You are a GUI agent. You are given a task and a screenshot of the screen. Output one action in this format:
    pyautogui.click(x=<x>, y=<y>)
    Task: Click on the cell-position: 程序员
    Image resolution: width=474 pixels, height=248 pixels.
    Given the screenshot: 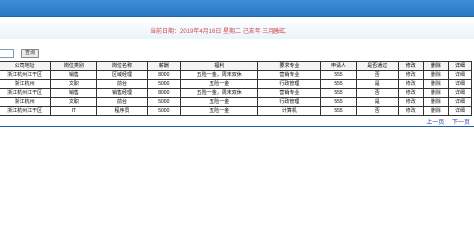 What is the action you would take?
    pyautogui.click(x=122, y=111)
    